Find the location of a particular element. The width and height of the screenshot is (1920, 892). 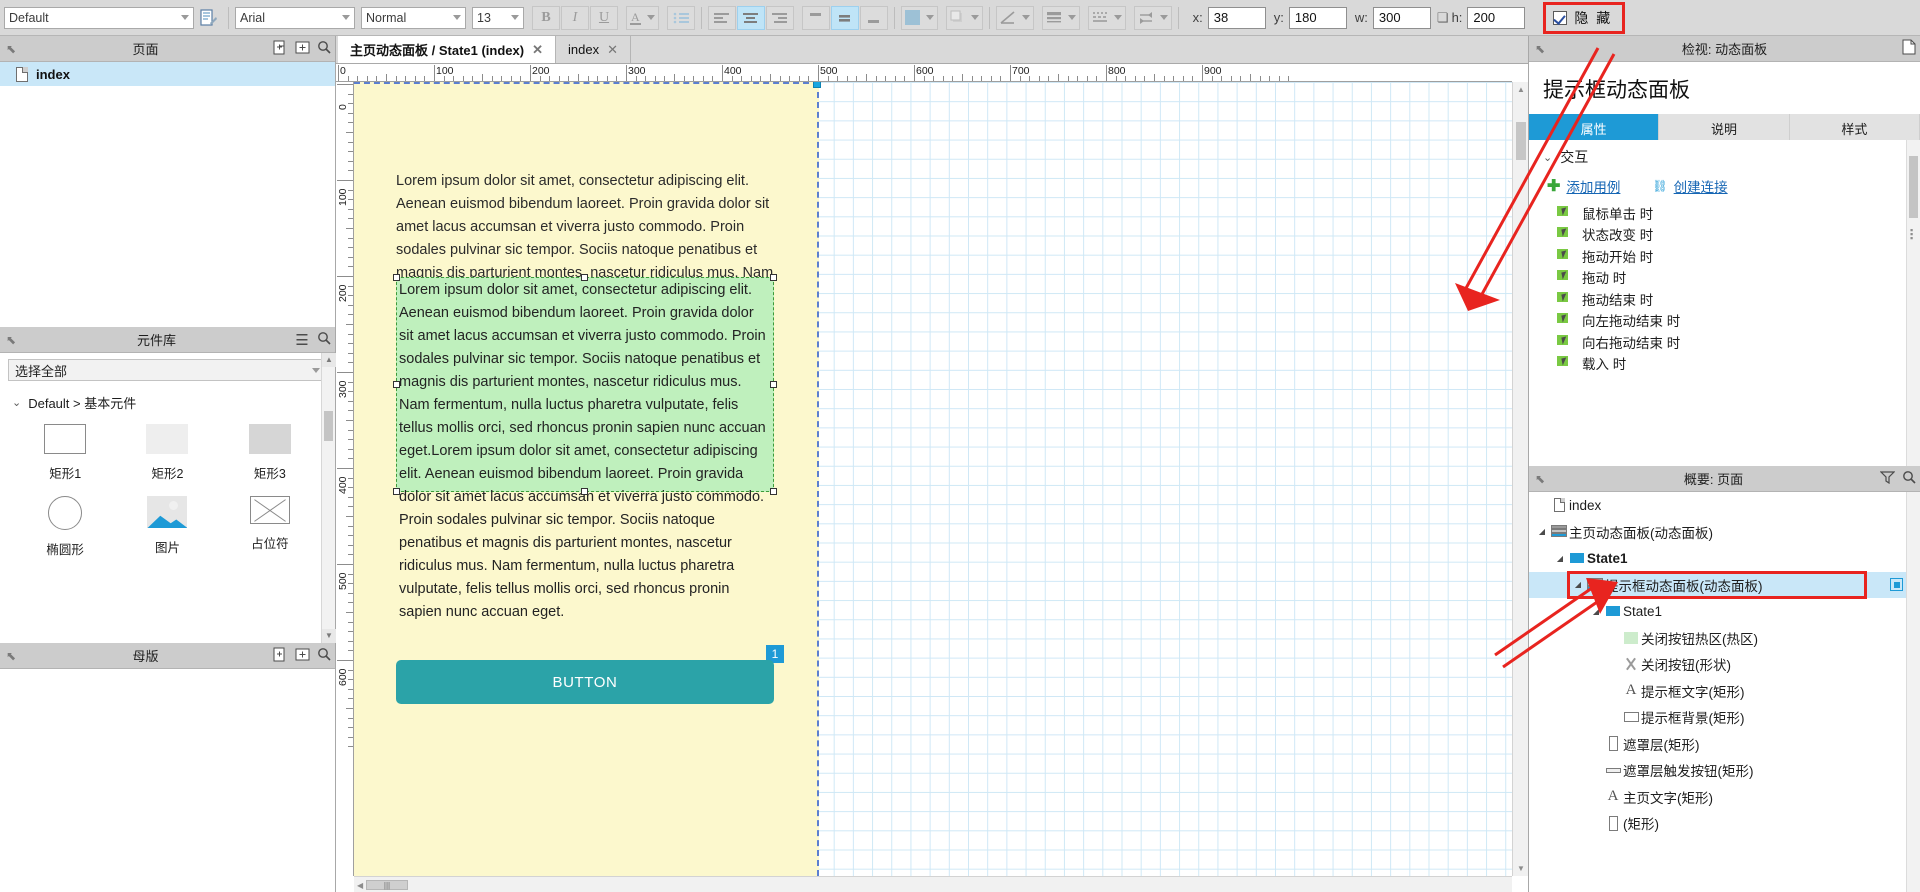

resize-handle-s is located at coordinates (584, 491).